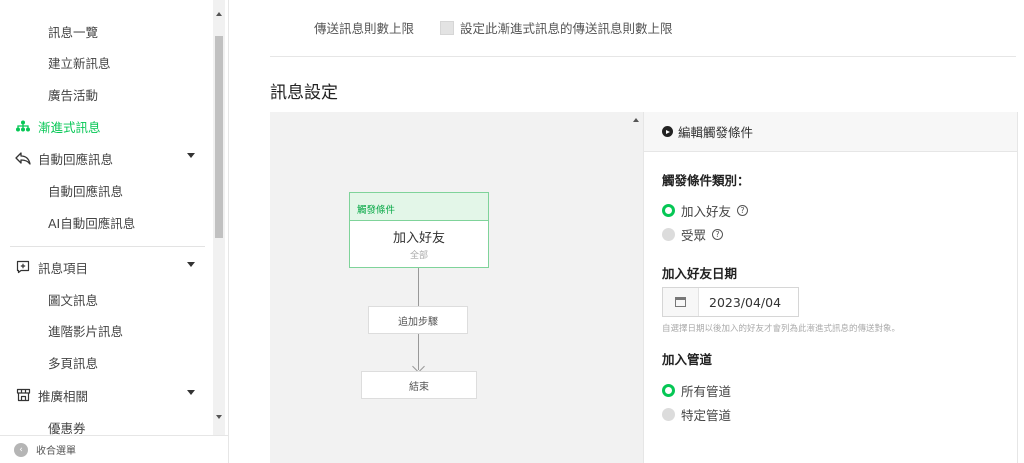 The height and width of the screenshot is (463, 1024). What do you see at coordinates (73, 32) in the screenshot?
I see `sidebar-item-label: 訊息一覽` at bounding box center [73, 32].